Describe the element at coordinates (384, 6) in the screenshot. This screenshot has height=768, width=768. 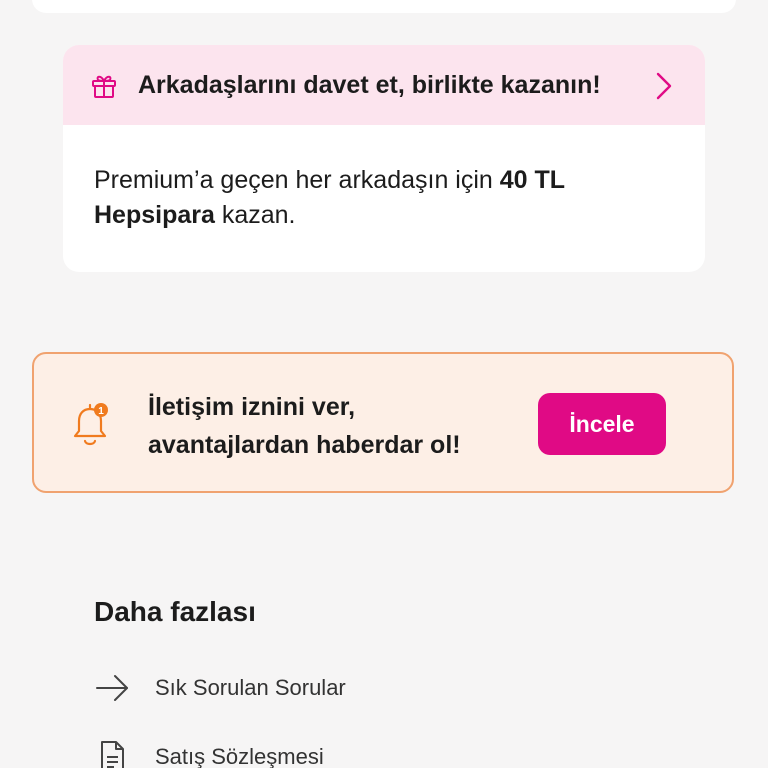
I see `top-card` at that location.